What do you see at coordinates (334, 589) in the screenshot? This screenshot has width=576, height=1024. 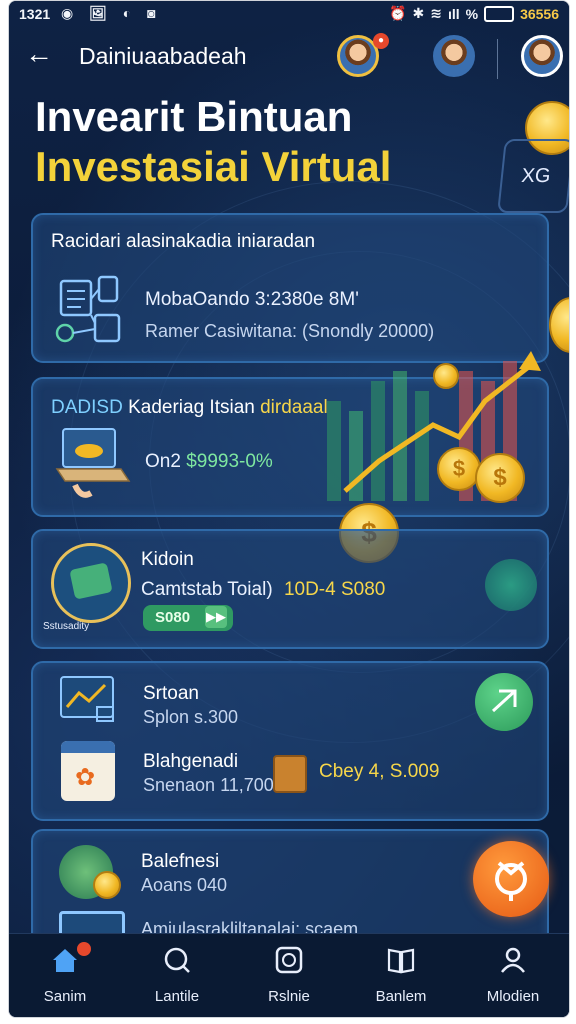 I see `card3-line-value: 10D-4 S080` at bounding box center [334, 589].